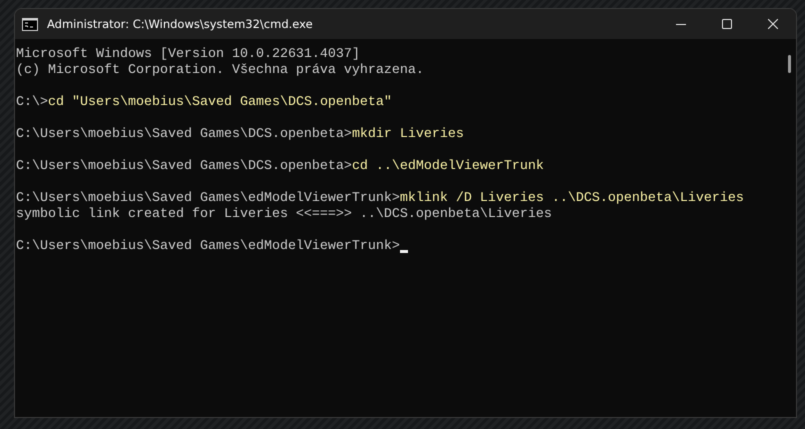 The image size is (805, 429). What do you see at coordinates (789, 64) in the screenshot?
I see `scrollbar-thumb` at bounding box center [789, 64].